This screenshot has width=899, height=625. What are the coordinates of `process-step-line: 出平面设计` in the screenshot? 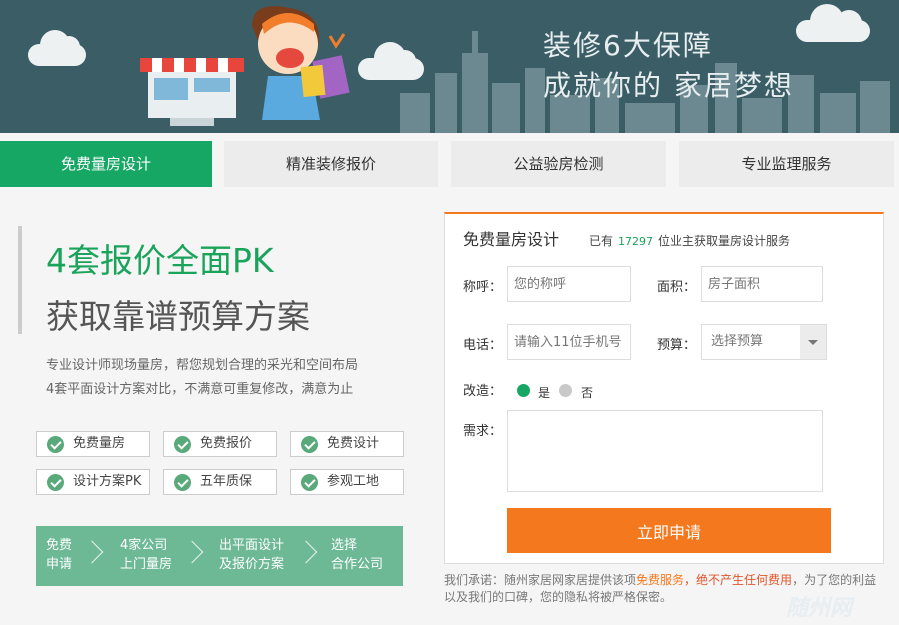 It's located at (252, 545).